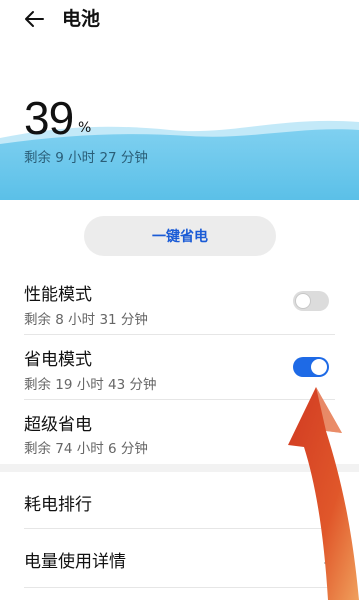  What do you see at coordinates (58, 360) in the screenshot?
I see `power-saving-mode-title: 省电模式` at bounding box center [58, 360].